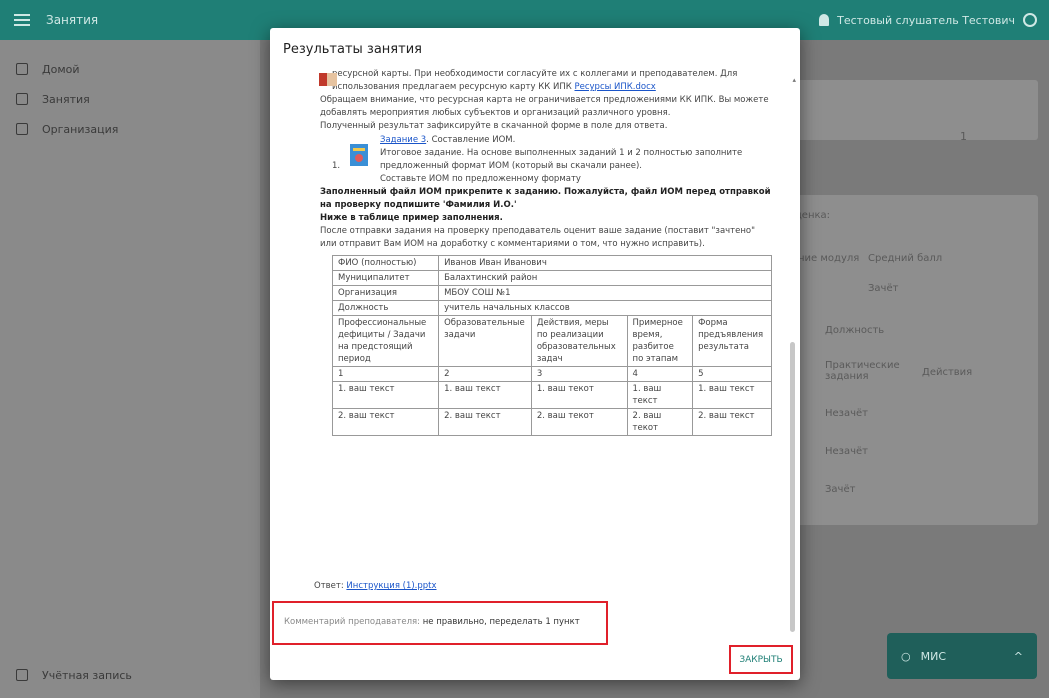  I want to click on sidebar-item-organization: Организация, so click(130, 129).